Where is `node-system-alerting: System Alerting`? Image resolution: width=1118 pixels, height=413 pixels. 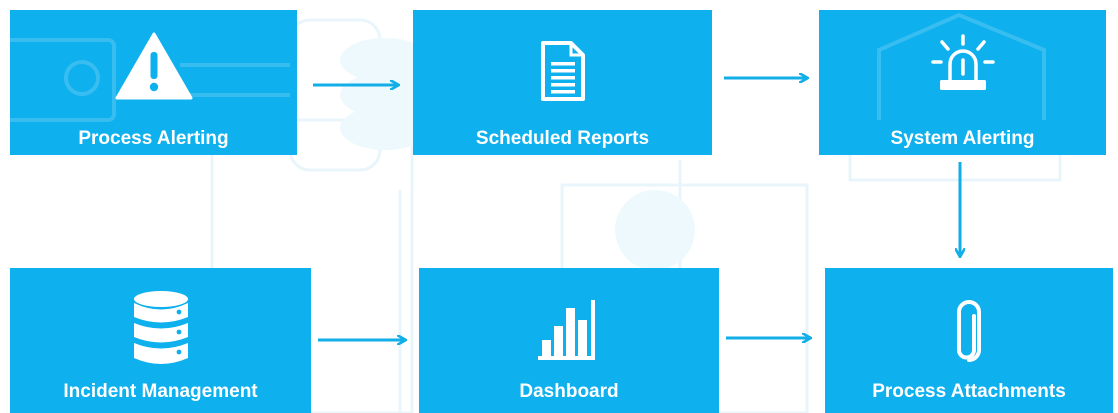 node-system-alerting: System Alerting is located at coordinates (962, 82).